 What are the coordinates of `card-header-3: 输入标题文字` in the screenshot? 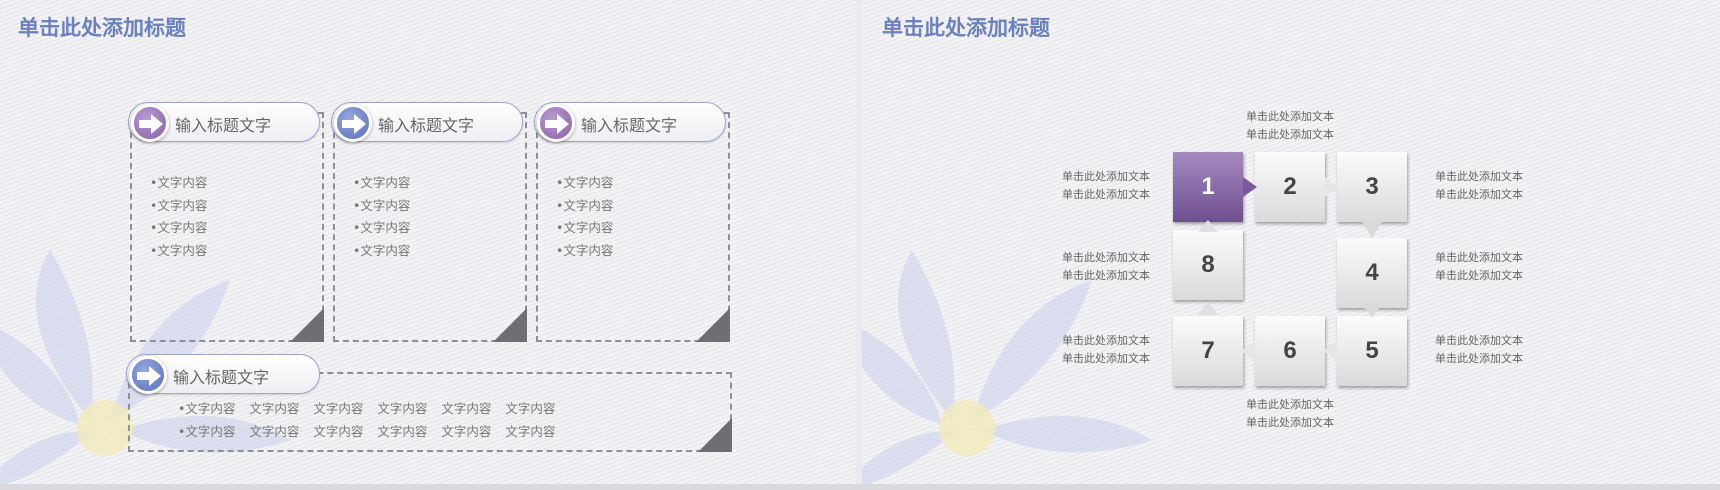 It's located at (630, 122).